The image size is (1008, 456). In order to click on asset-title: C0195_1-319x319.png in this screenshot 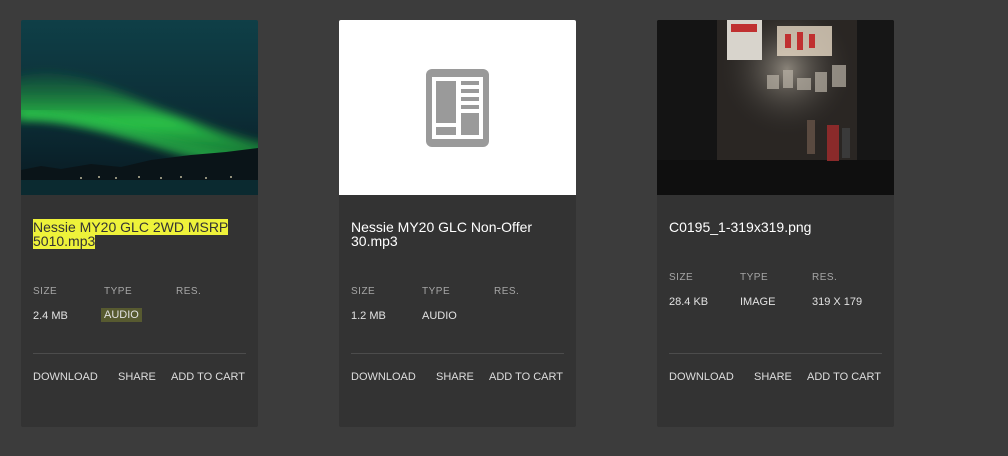, I will do `click(776, 227)`.